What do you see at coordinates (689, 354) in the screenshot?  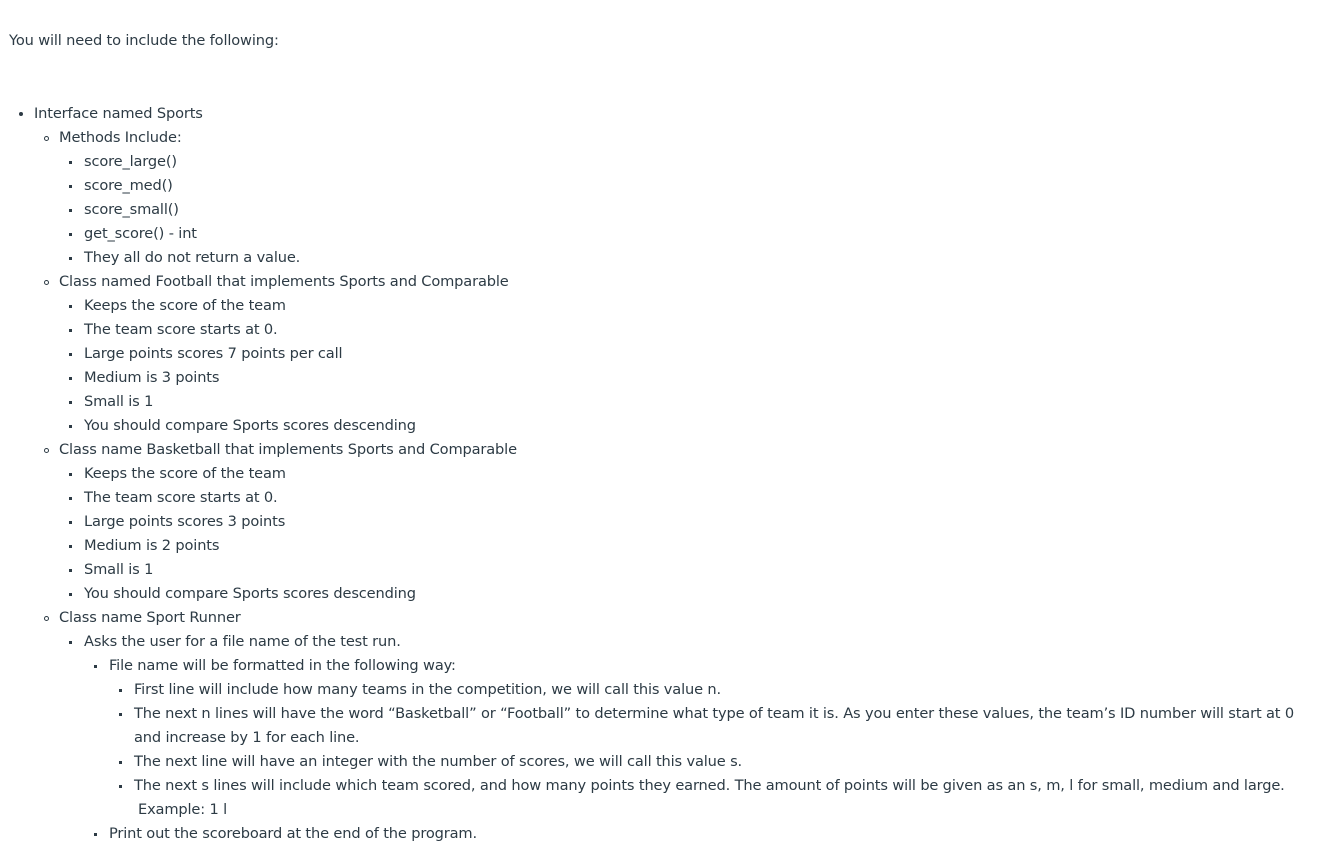 I see `list-item: Large points scores 7 points per call` at bounding box center [689, 354].